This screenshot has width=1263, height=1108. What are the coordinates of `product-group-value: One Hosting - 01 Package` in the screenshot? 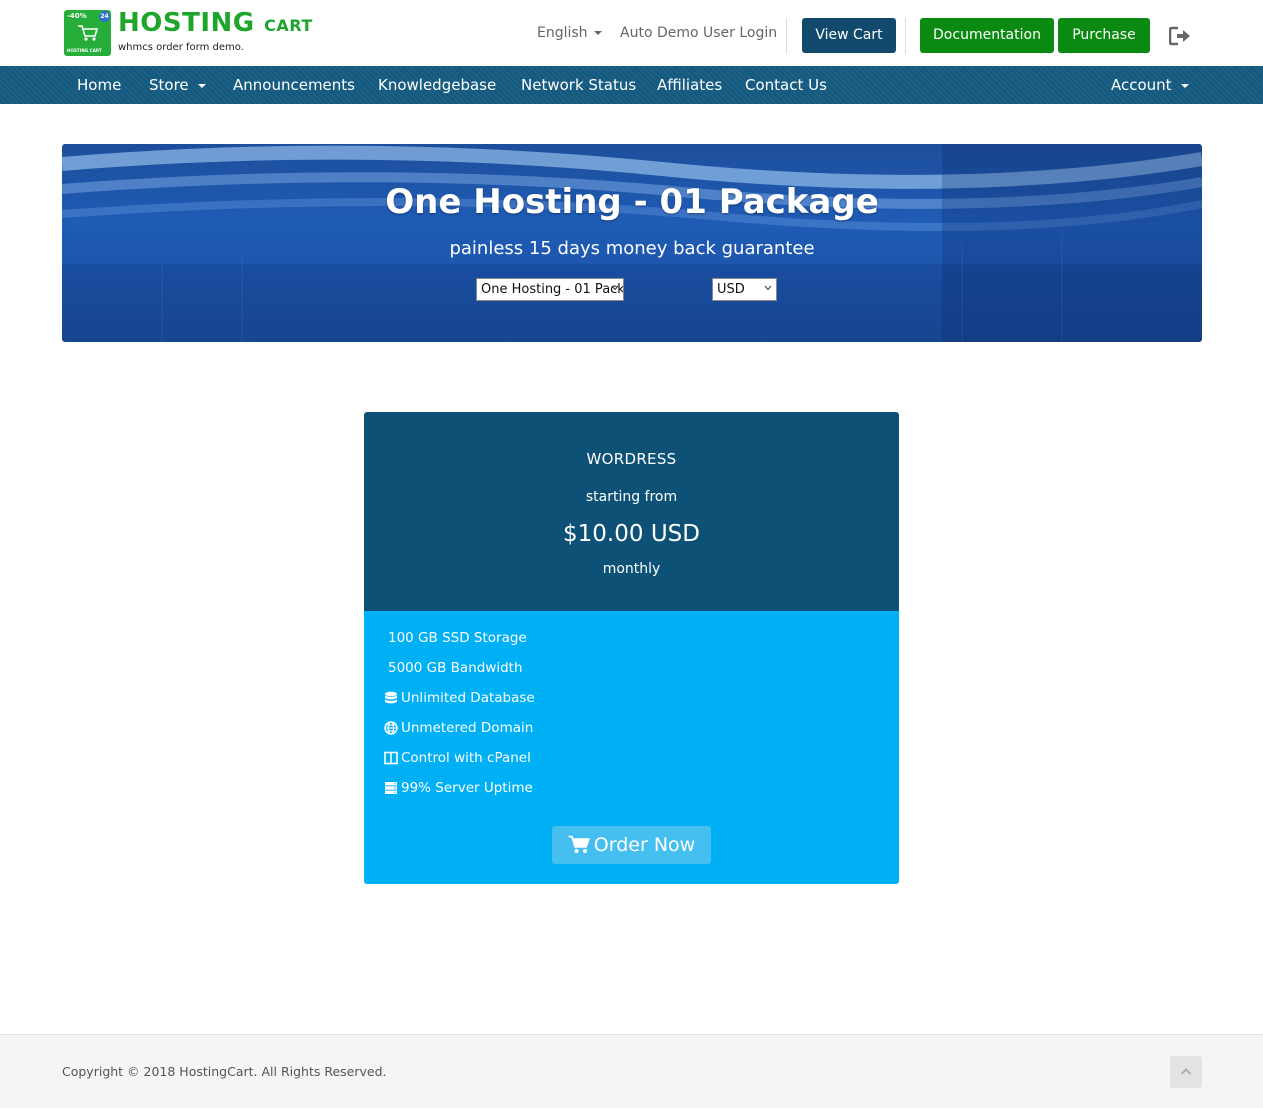 It's located at (552, 289).